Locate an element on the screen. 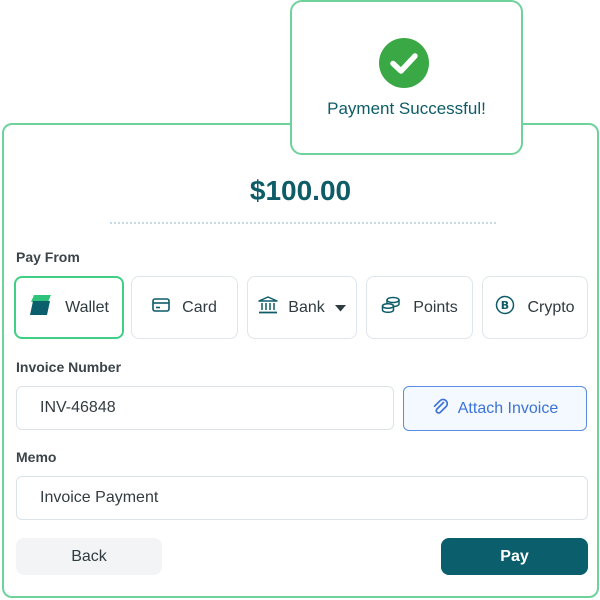 The image size is (600, 600). caret-down-icon is located at coordinates (340, 308).